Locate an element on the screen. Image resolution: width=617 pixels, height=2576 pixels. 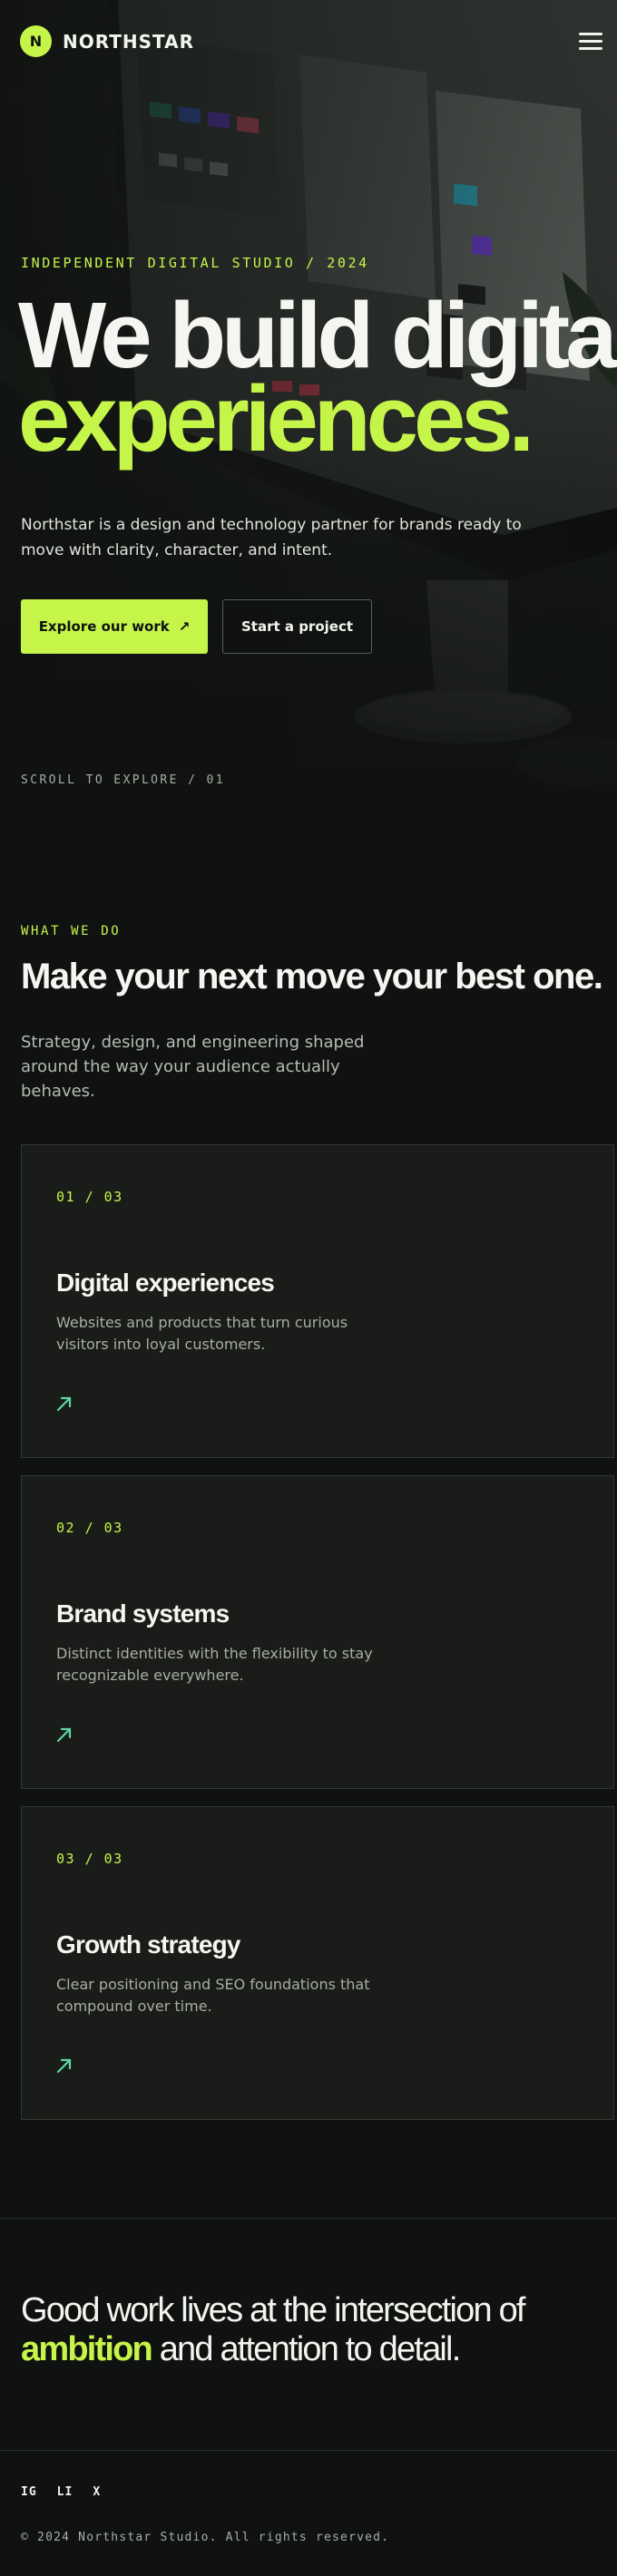
social-link-x: X is located at coordinates (97, 2492).